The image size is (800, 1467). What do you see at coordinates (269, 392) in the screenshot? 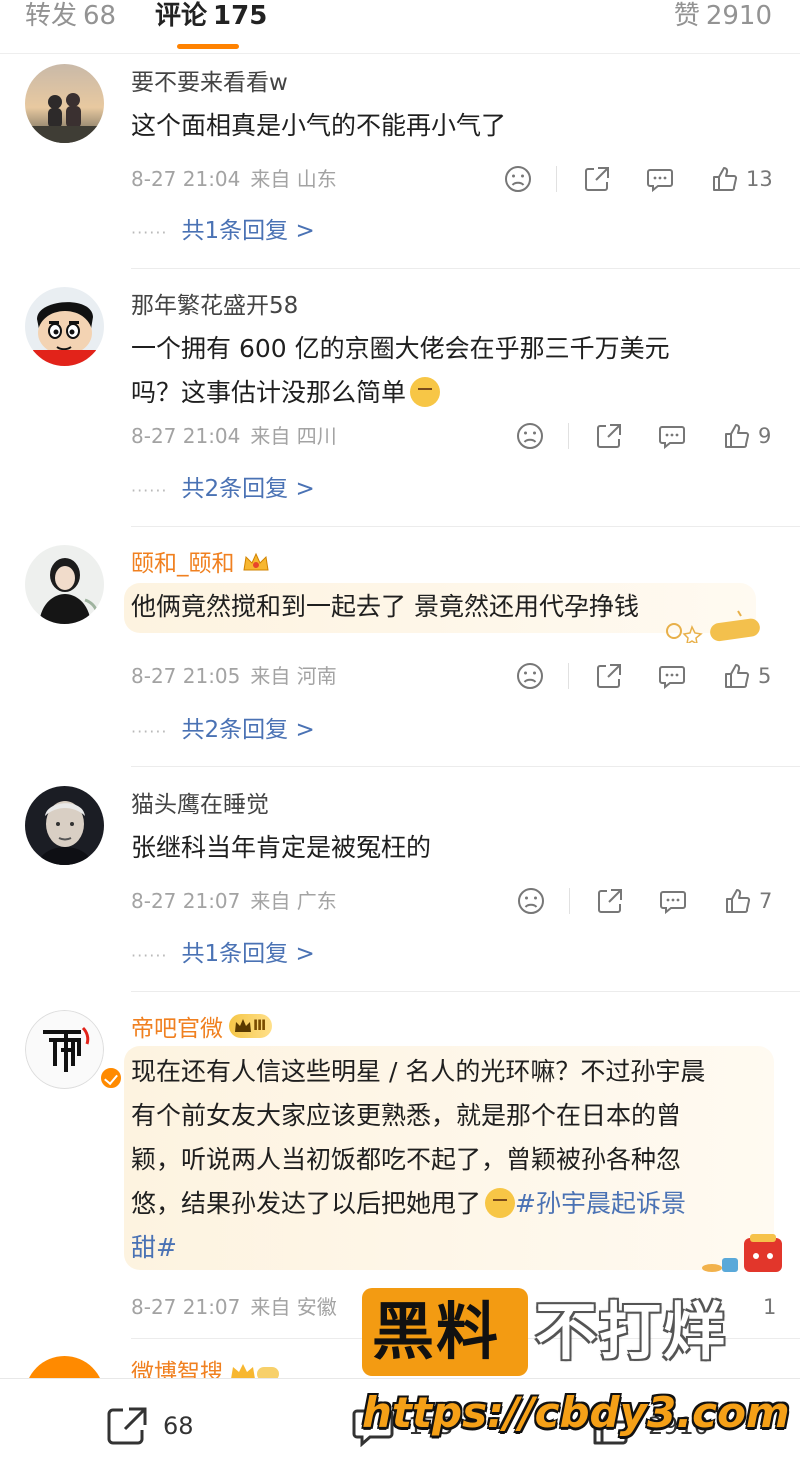
I see `comment-text-segment: 吗？这事估计没那么简单` at bounding box center [269, 392].